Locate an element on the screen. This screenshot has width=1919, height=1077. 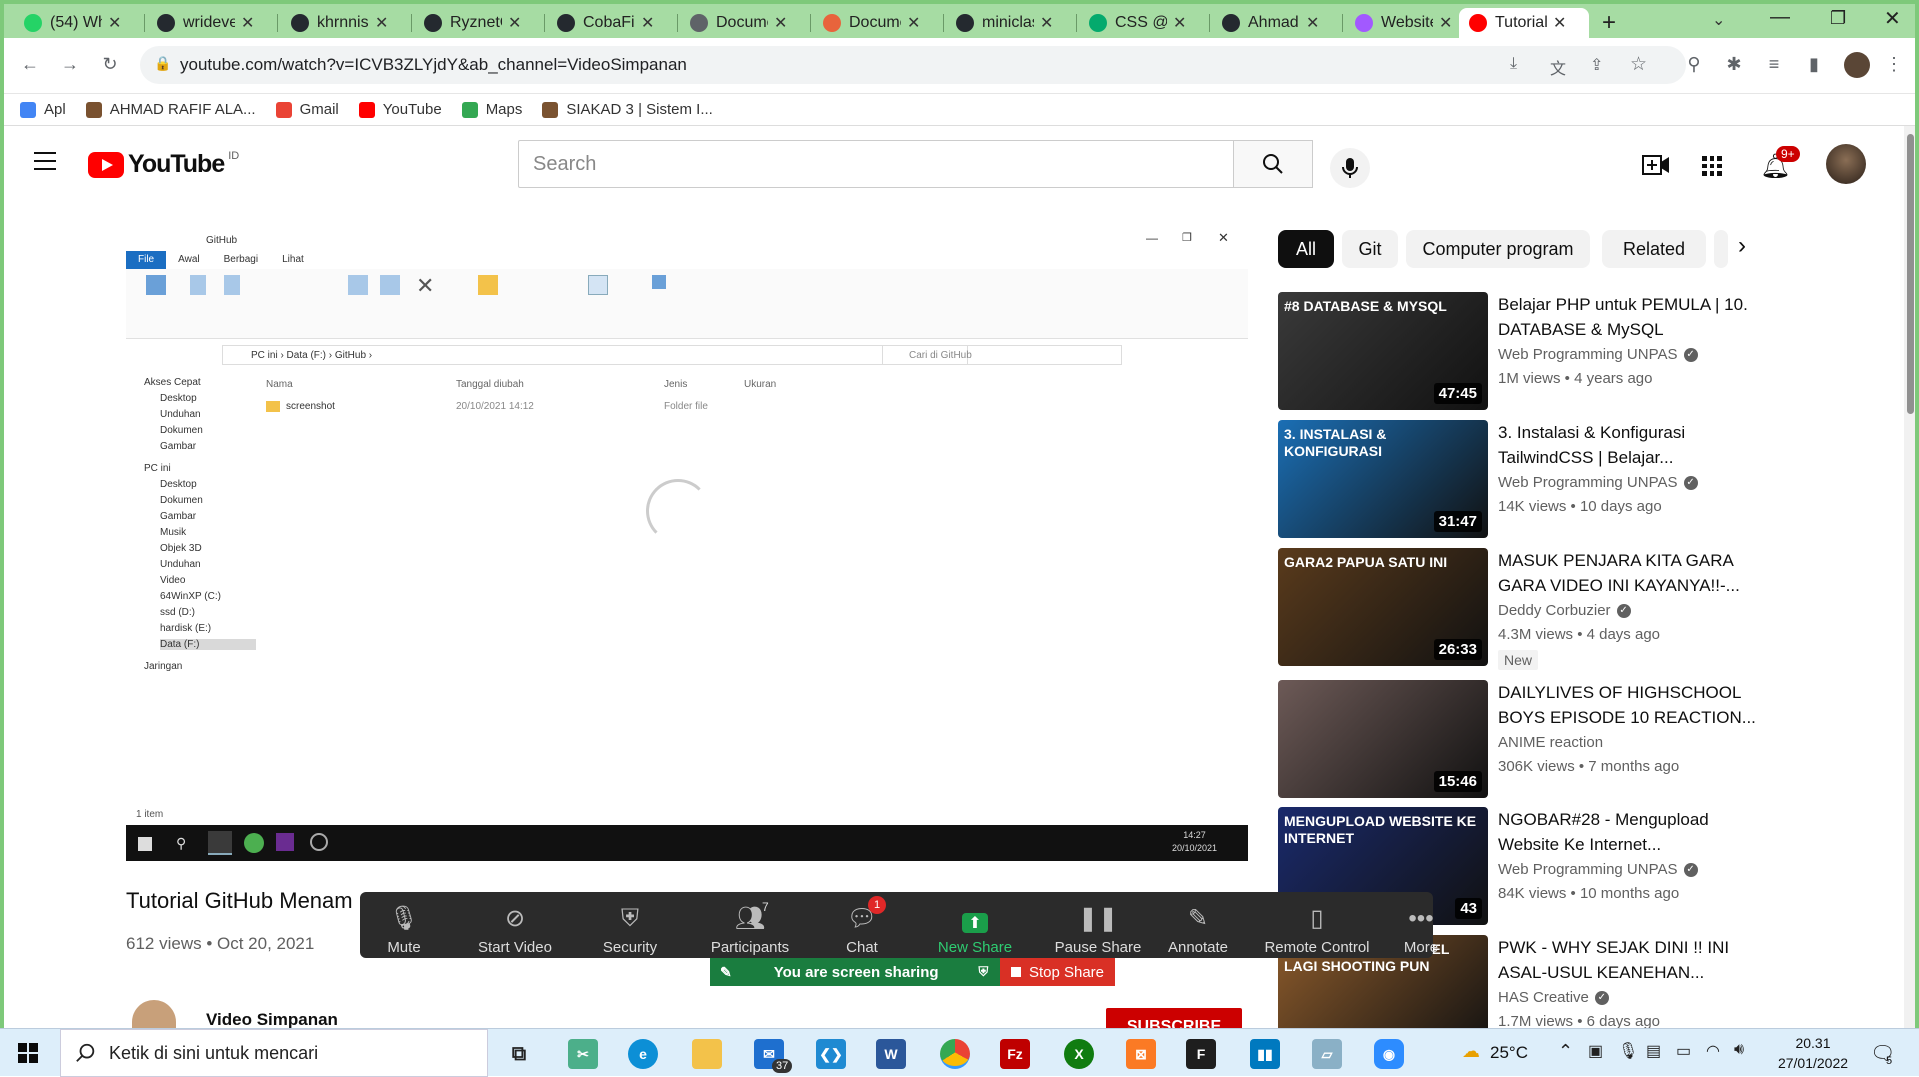
vscode-icon: ❮❯ is located at coordinates (831, 1054).